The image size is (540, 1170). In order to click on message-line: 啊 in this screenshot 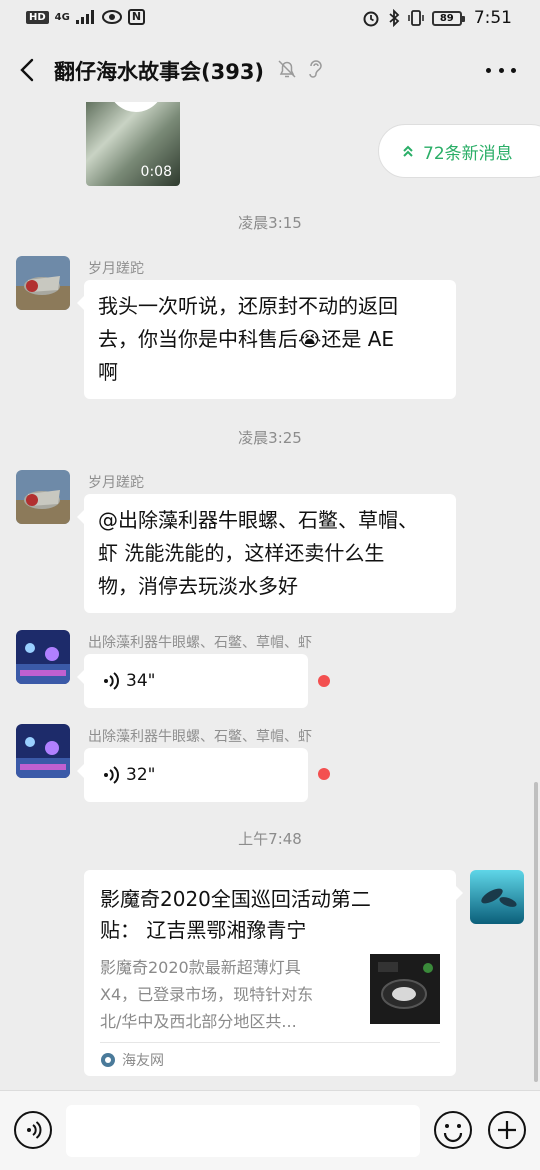, I will do `click(108, 372)`.